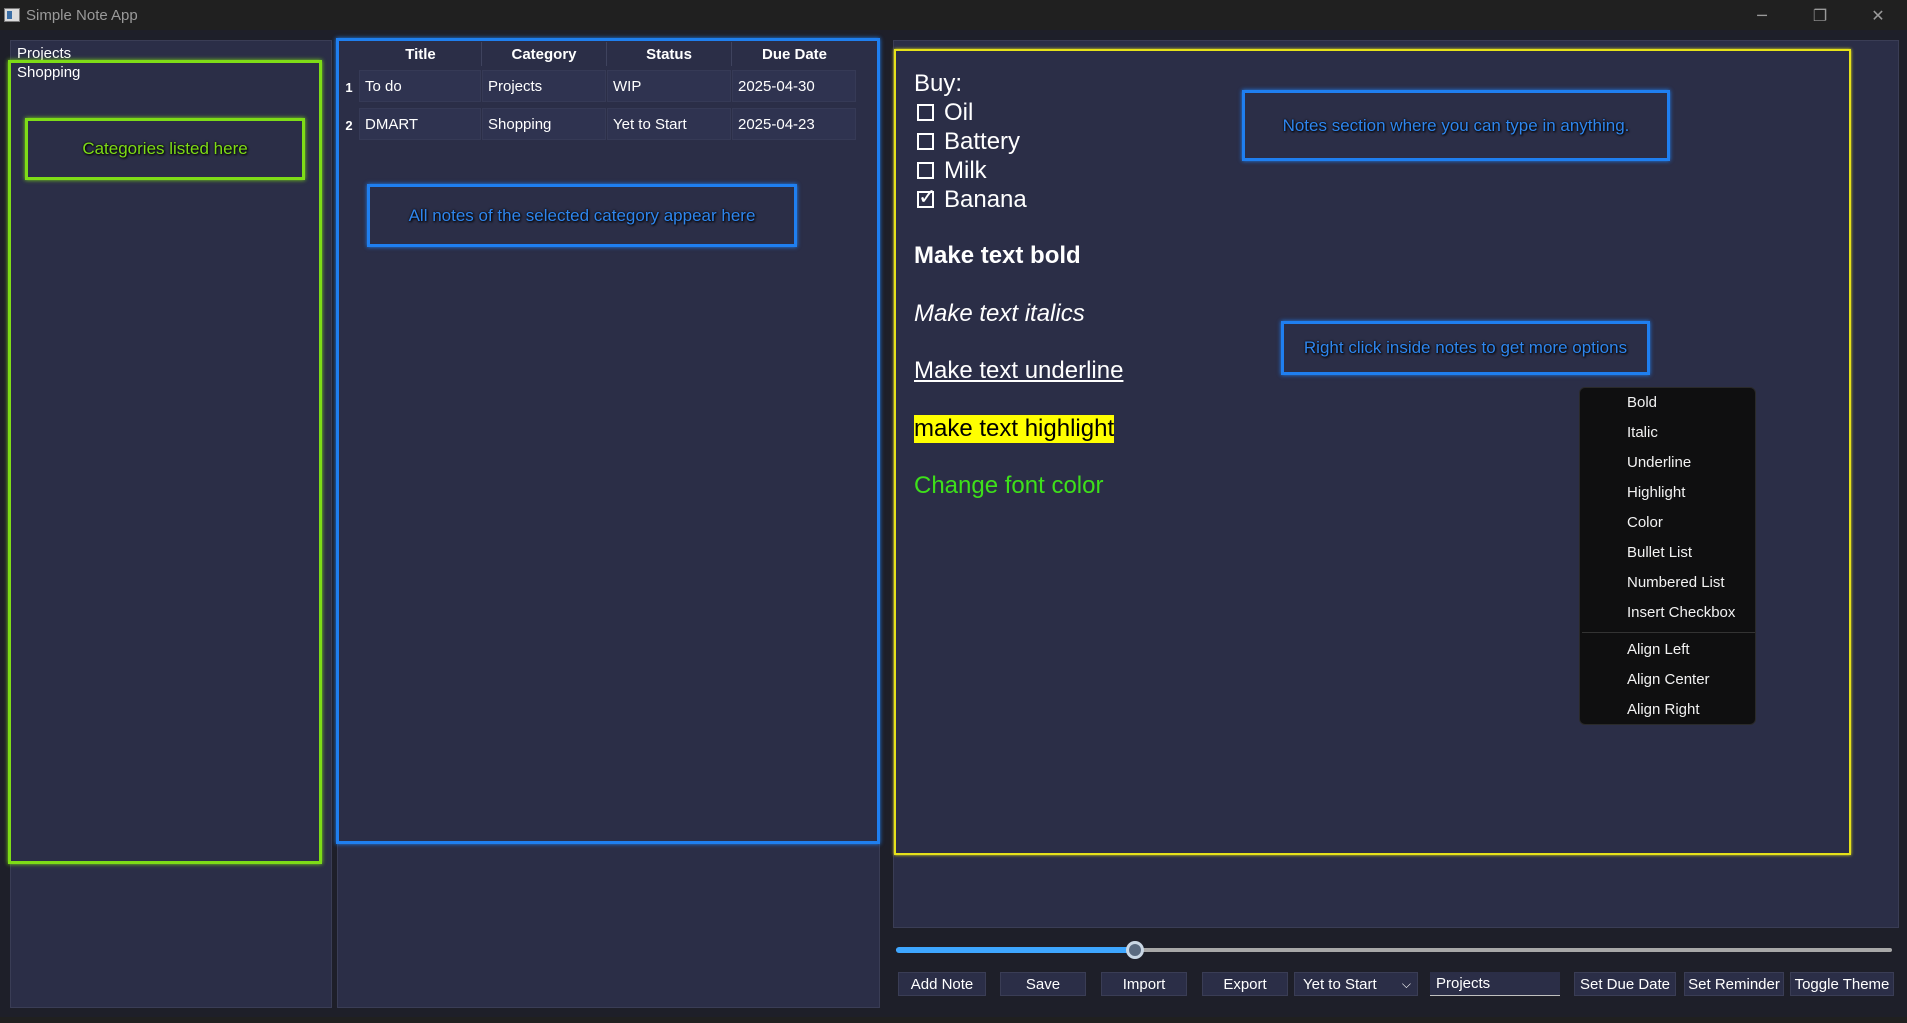 The width and height of the screenshot is (1907, 1023). Describe the element at coordinates (1043, 984) in the screenshot. I see `save-button: Save` at that location.